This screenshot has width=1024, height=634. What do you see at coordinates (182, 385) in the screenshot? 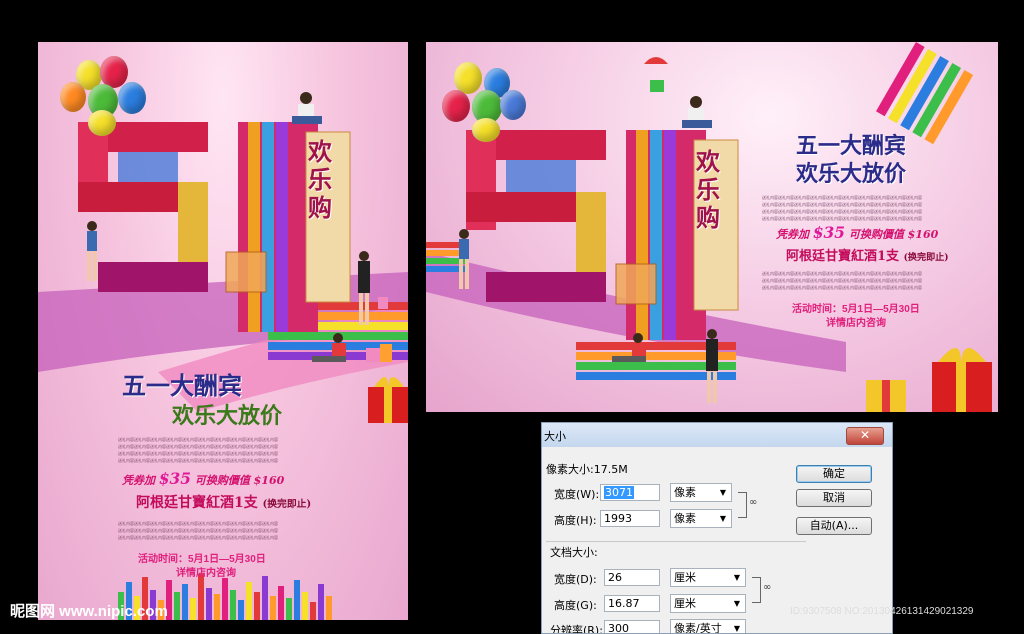
I see `poster1-headline: 五一大酬宾` at bounding box center [182, 385].